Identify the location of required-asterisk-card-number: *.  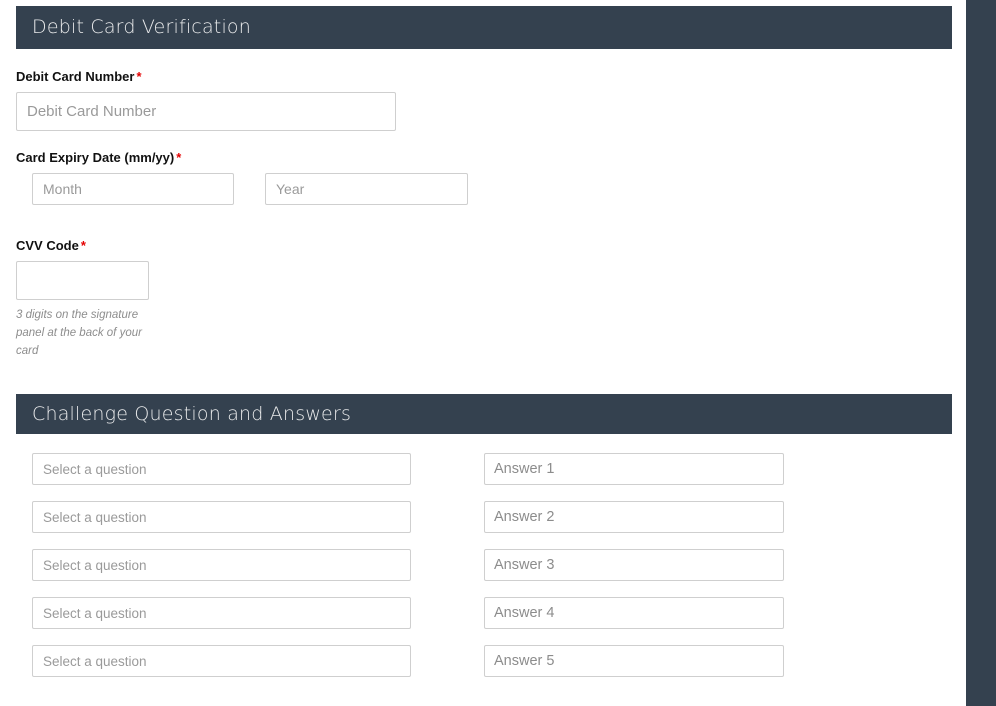
(139, 76).